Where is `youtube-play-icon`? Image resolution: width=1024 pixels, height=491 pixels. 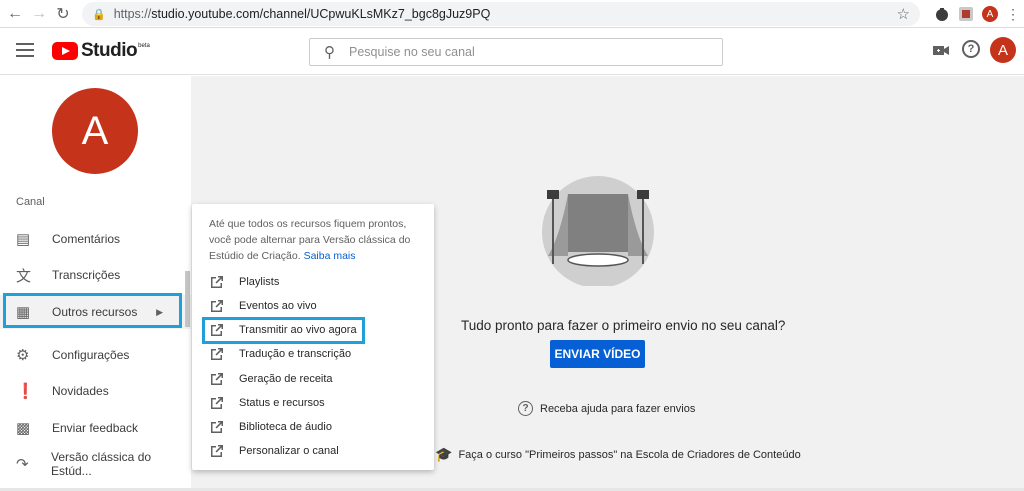 youtube-play-icon is located at coordinates (65, 51).